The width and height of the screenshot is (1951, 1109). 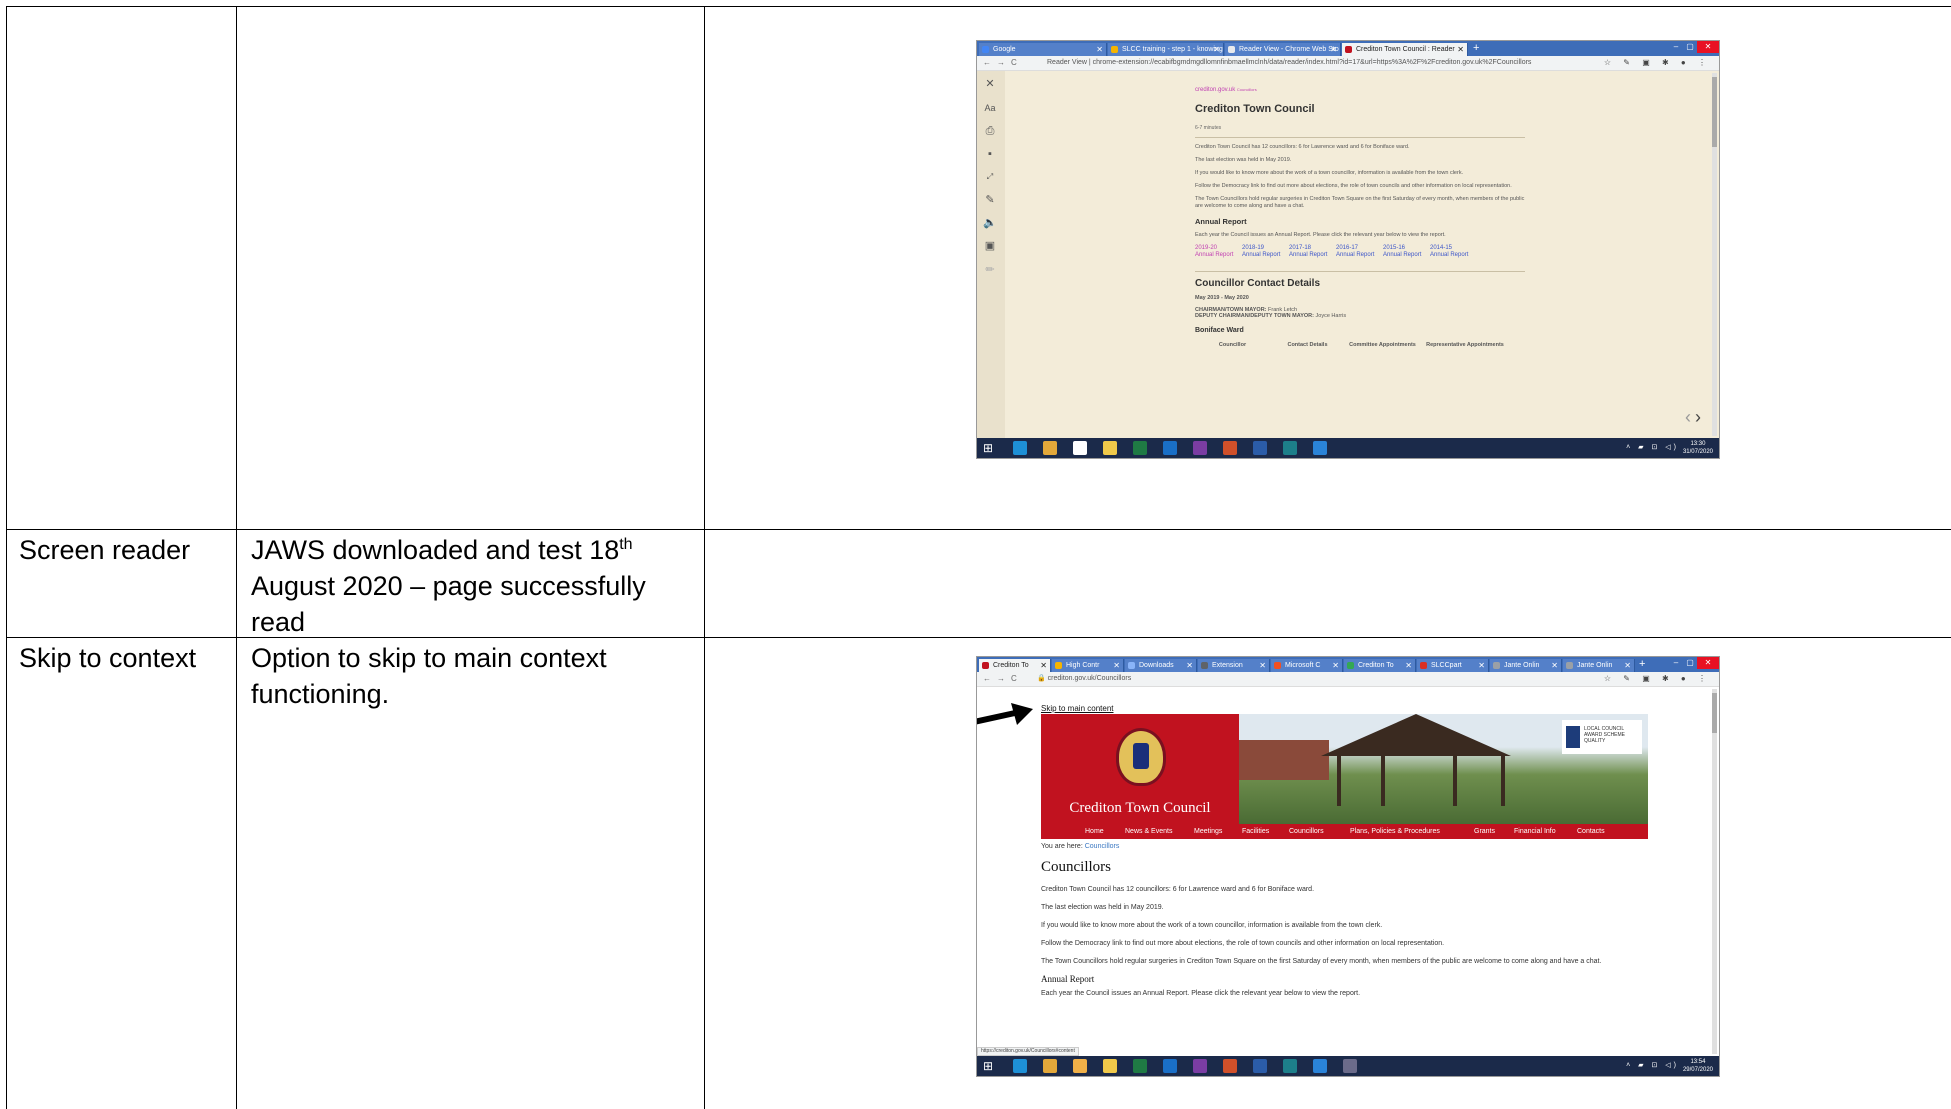 I want to click on report-link: 2014-15 Annual Report, so click(x=1453, y=252).